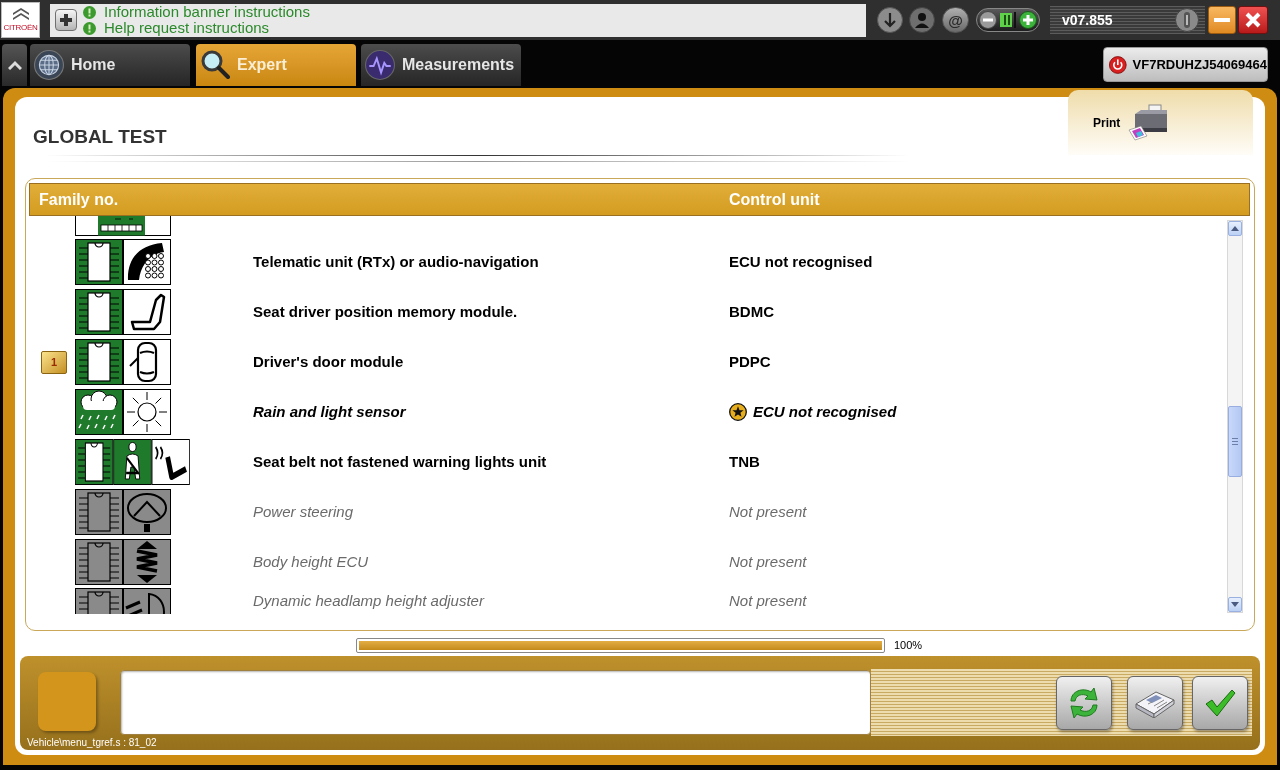  What do you see at coordinates (988, 20) in the screenshot?
I see `minus-icon` at bounding box center [988, 20].